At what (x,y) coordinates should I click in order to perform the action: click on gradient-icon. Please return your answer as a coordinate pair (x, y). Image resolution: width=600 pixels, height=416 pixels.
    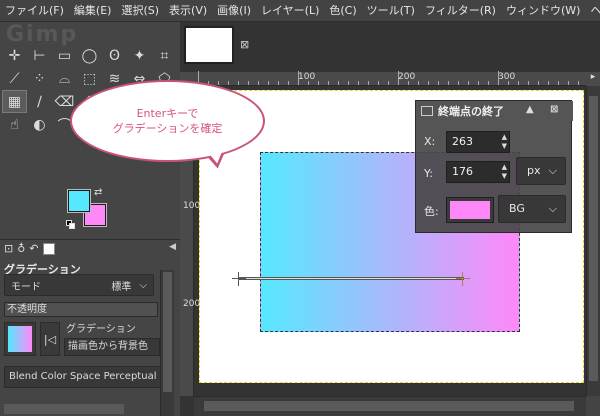
    Looking at the image, I should click on (427, 111).